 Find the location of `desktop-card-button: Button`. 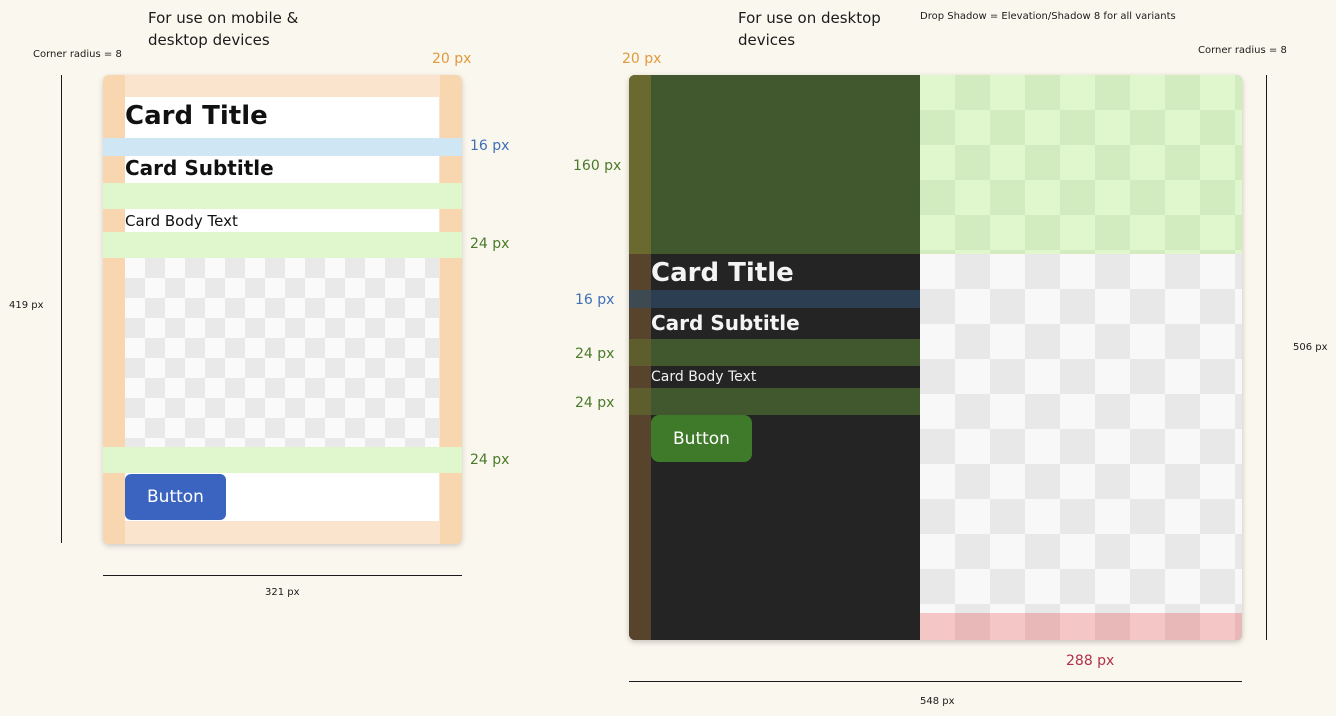

desktop-card-button: Button is located at coordinates (701, 438).